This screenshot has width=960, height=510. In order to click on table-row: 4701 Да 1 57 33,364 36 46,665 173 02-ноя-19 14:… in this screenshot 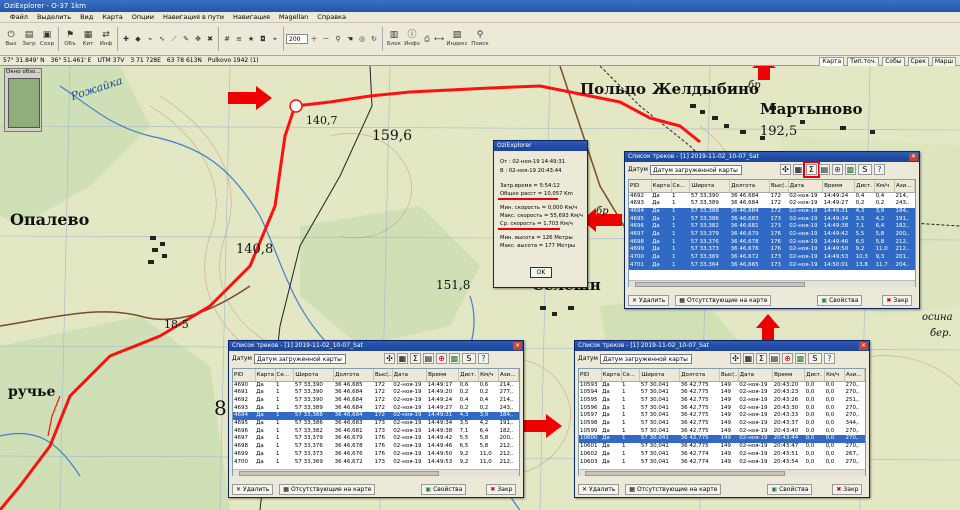, I will do `click(772, 265)`.